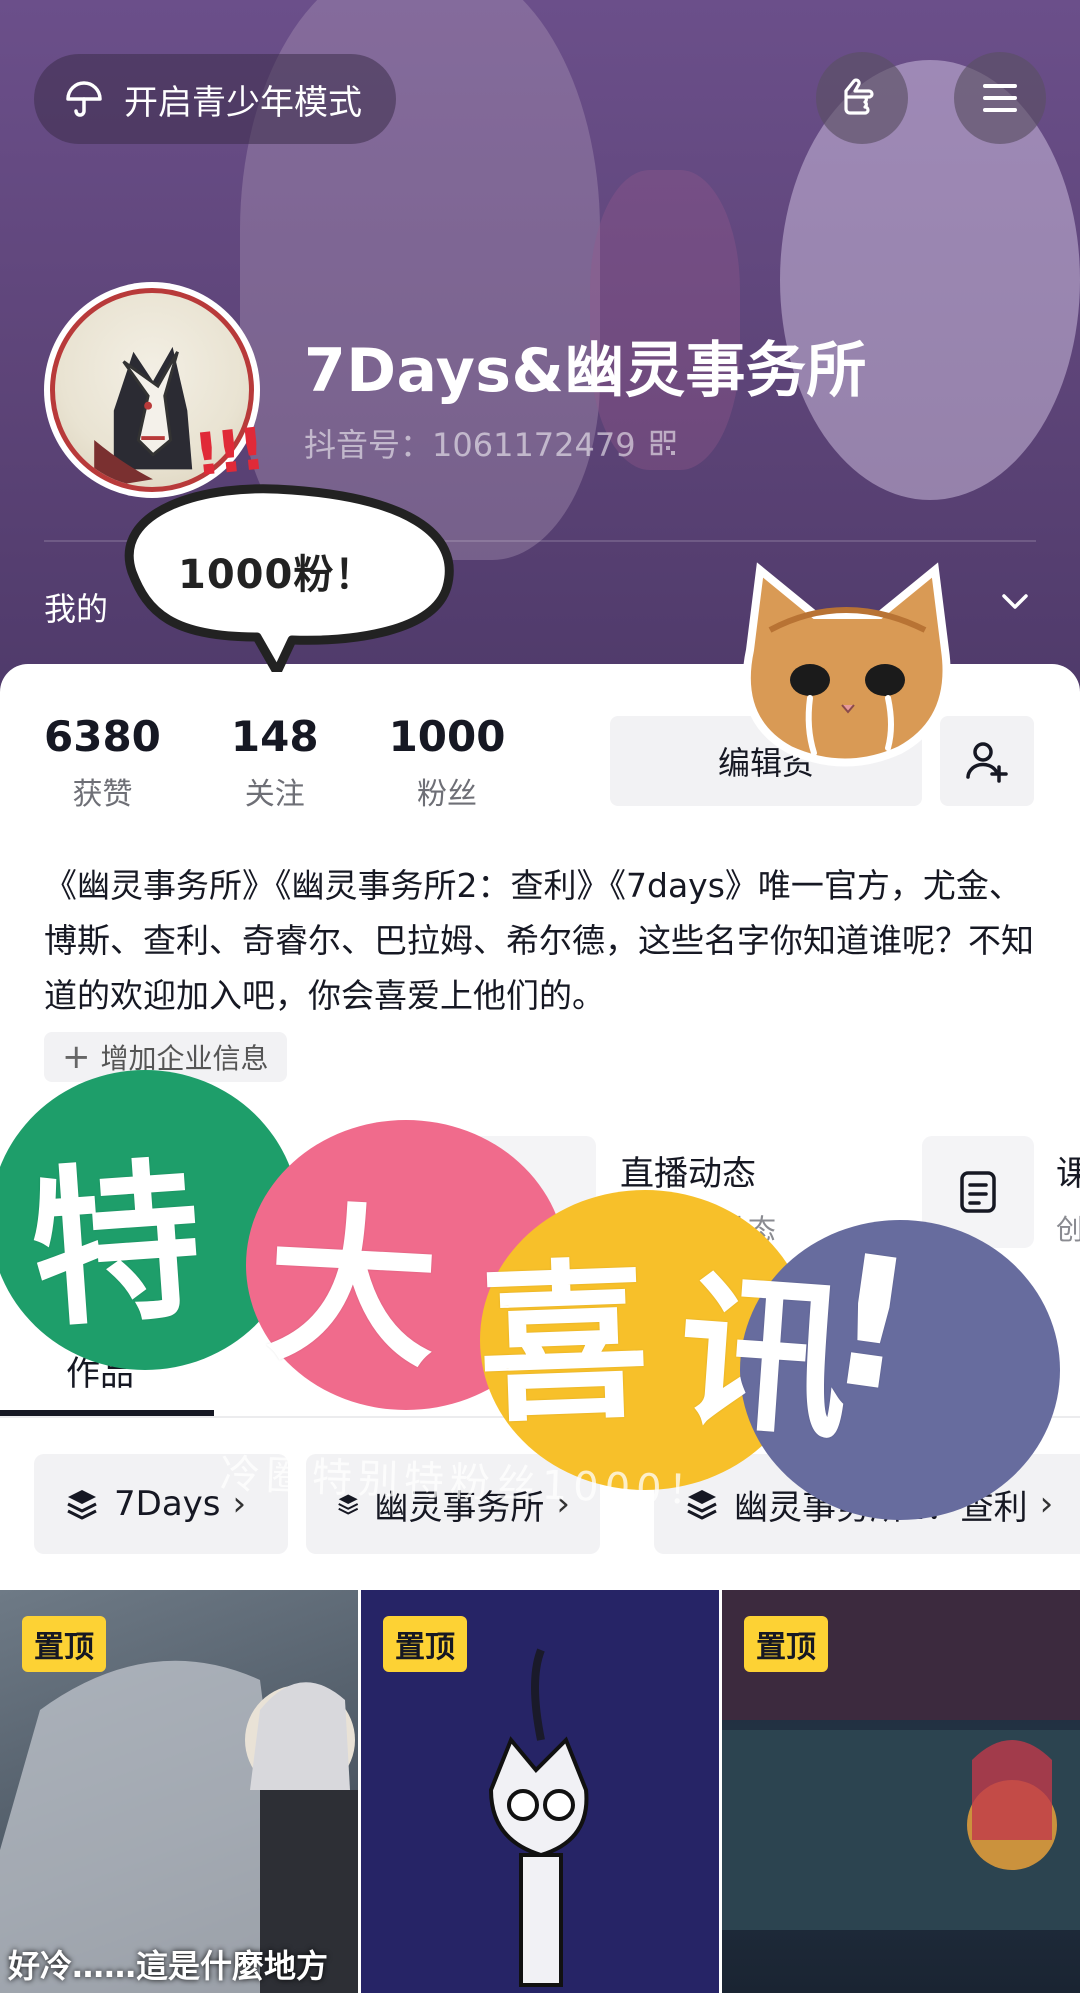 This screenshot has width=1080, height=1993. Describe the element at coordinates (274, 736) in the screenshot. I see `stat-following-value: 148` at that location.